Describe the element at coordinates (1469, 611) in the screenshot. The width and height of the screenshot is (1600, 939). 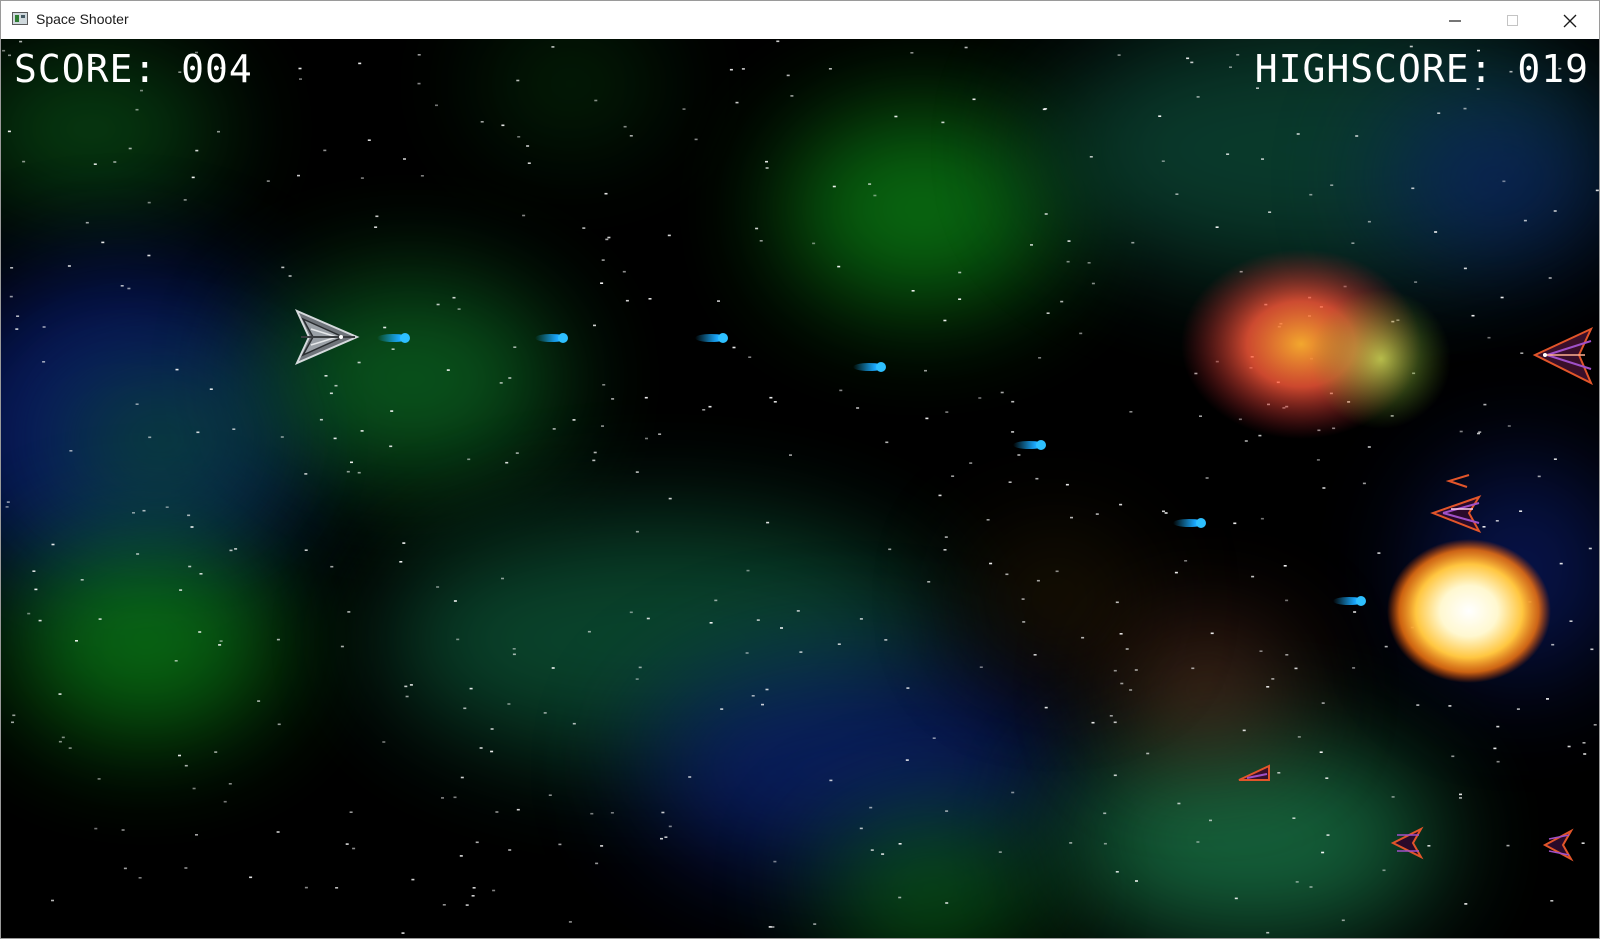
I see `explosion-fireball-icon` at that location.